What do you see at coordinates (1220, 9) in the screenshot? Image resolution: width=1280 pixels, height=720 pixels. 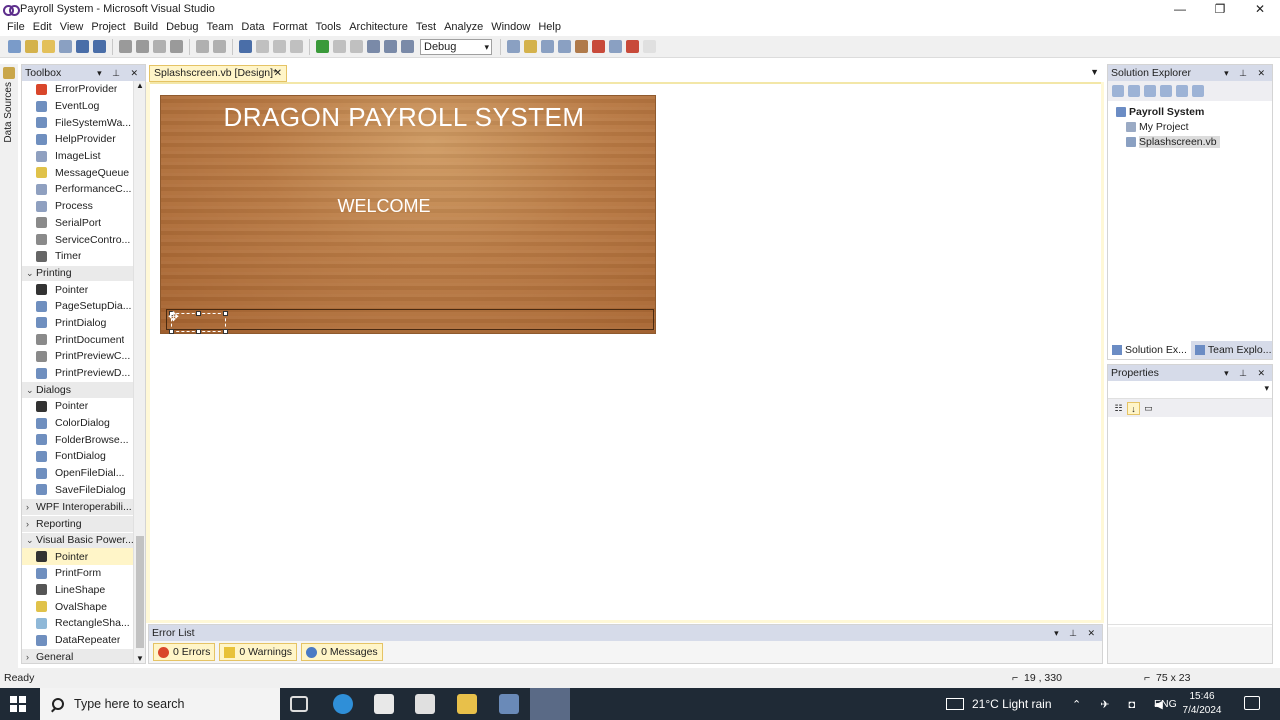 I see `maximize-button: ❐` at bounding box center [1220, 9].